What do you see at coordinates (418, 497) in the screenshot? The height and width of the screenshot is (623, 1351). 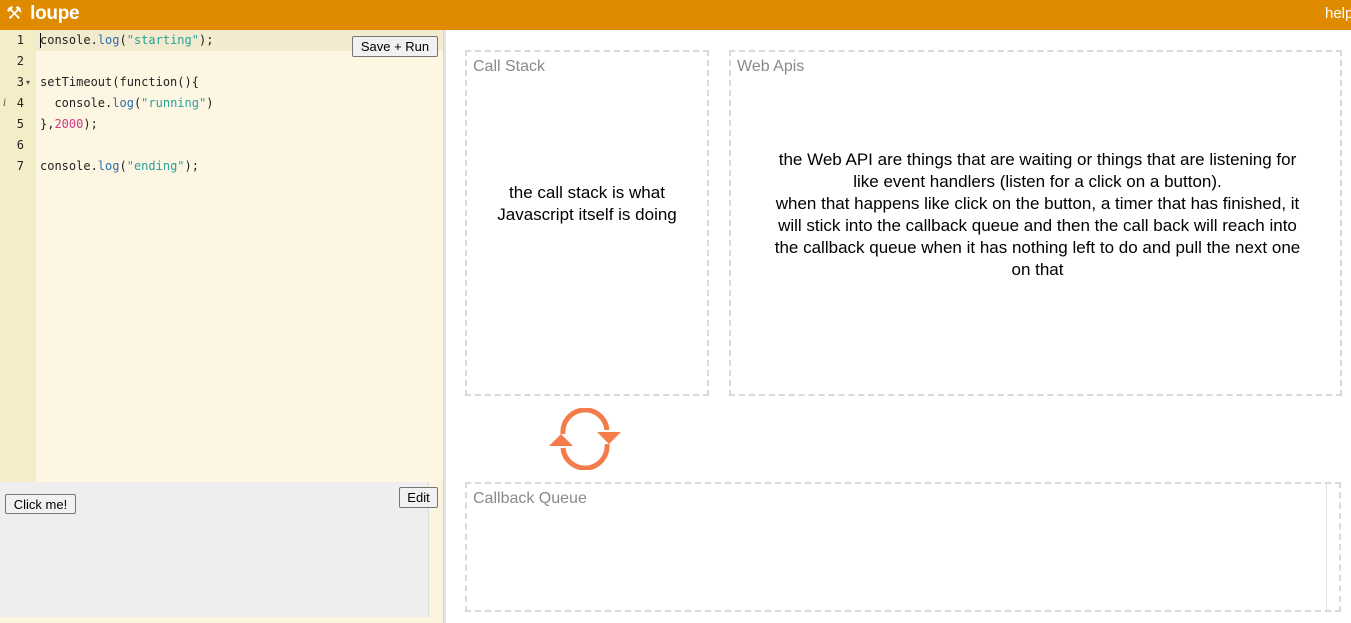 I see `edit-html-button: Edit` at bounding box center [418, 497].